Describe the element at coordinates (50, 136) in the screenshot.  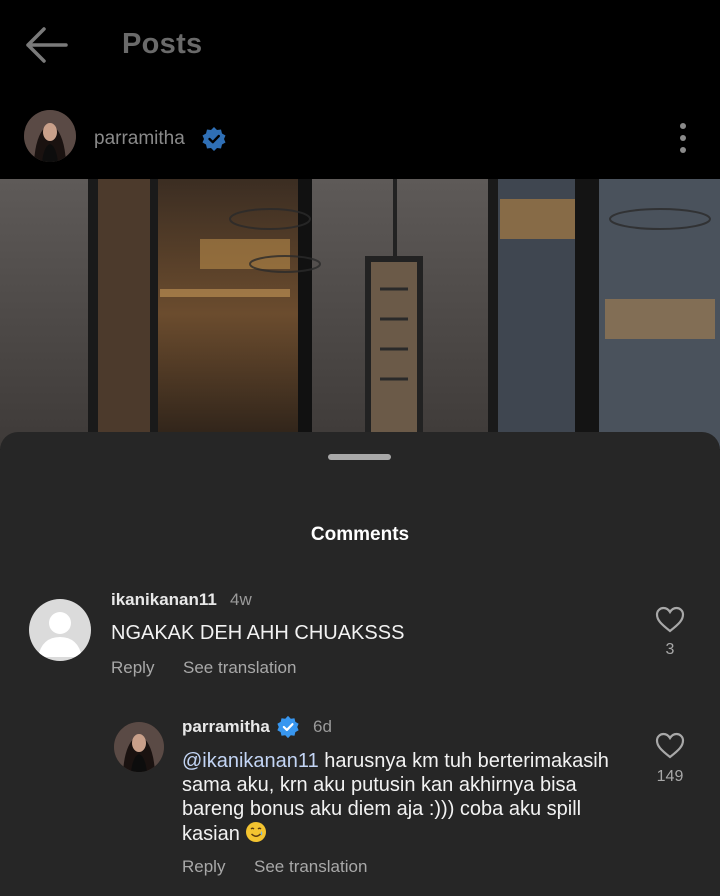
I see `author-avatar` at that location.